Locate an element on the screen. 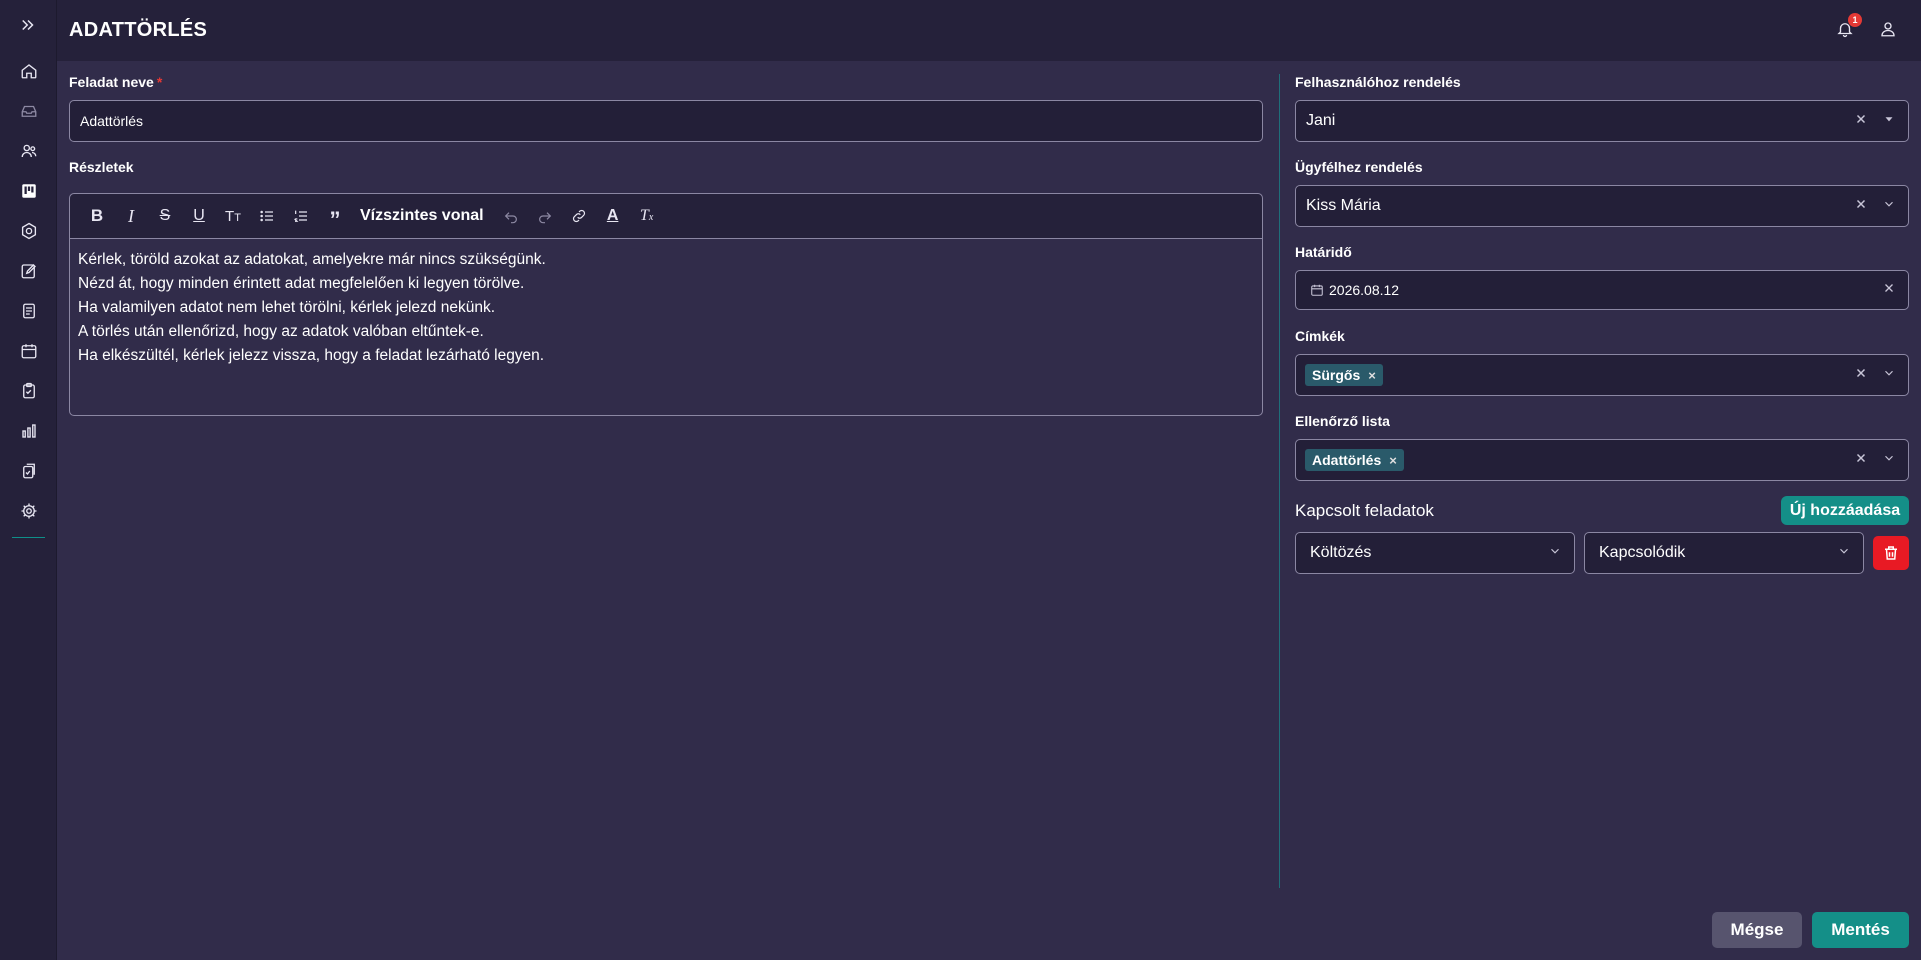 The image size is (1921, 960). users-icon is located at coordinates (29, 151).